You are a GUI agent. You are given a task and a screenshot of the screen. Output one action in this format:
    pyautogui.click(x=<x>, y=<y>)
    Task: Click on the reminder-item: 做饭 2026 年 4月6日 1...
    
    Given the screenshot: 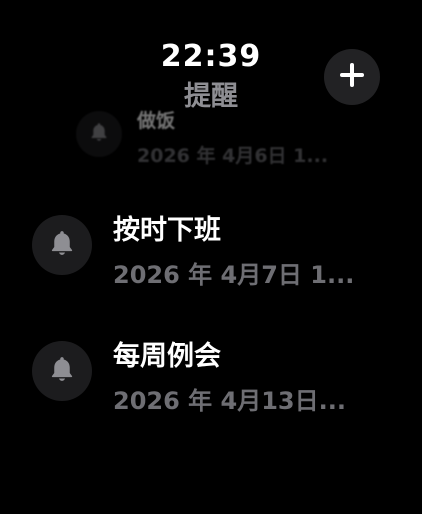 What is the action you would take?
    pyautogui.click(x=211, y=135)
    